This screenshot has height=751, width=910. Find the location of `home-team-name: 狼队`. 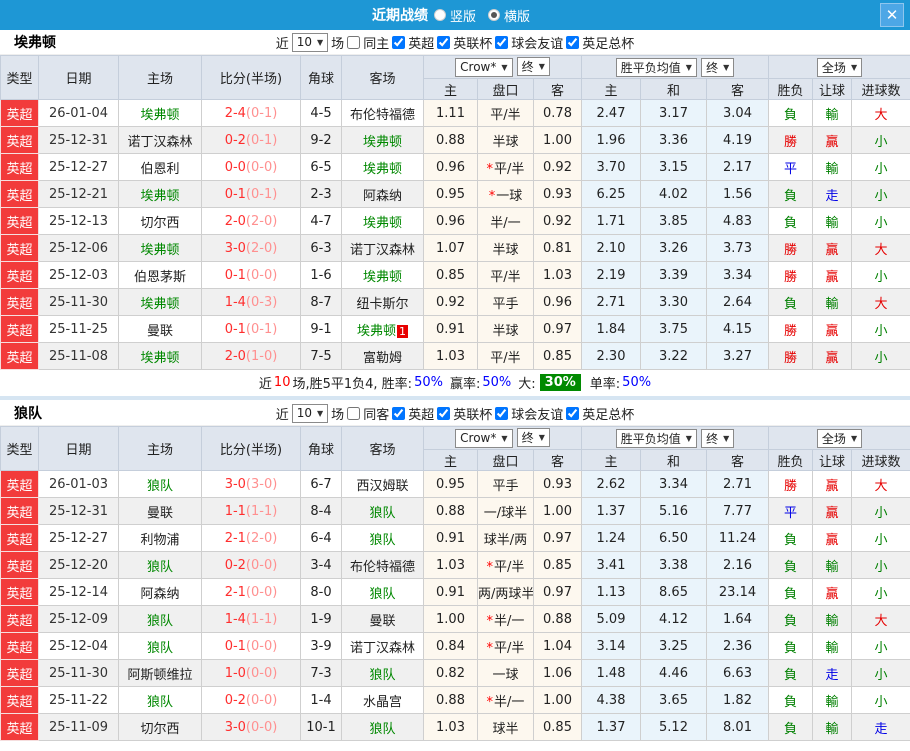

home-team-name: 狼队 is located at coordinates (159, 567).